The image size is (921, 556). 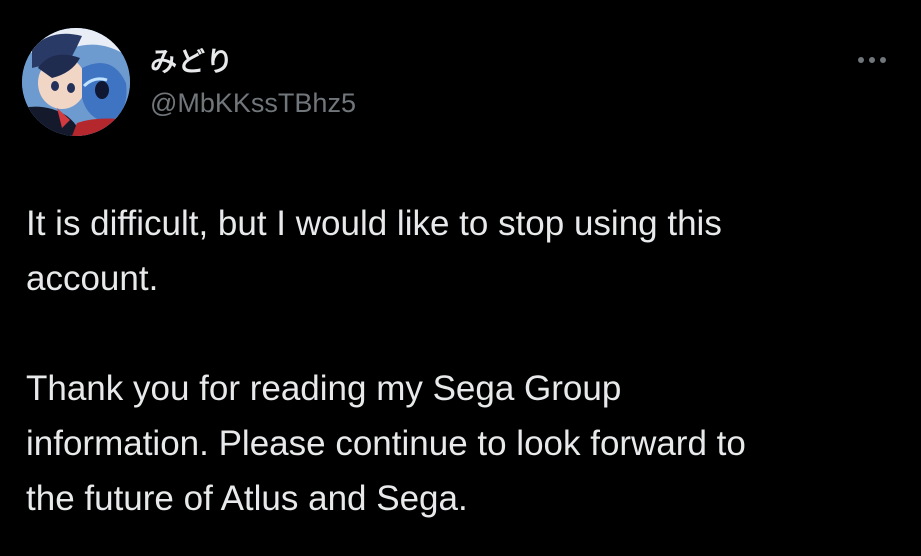 What do you see at coordinates (192, 59) in the screenshot?
I see `display-name: みどり` at bounding box center [192, 59].